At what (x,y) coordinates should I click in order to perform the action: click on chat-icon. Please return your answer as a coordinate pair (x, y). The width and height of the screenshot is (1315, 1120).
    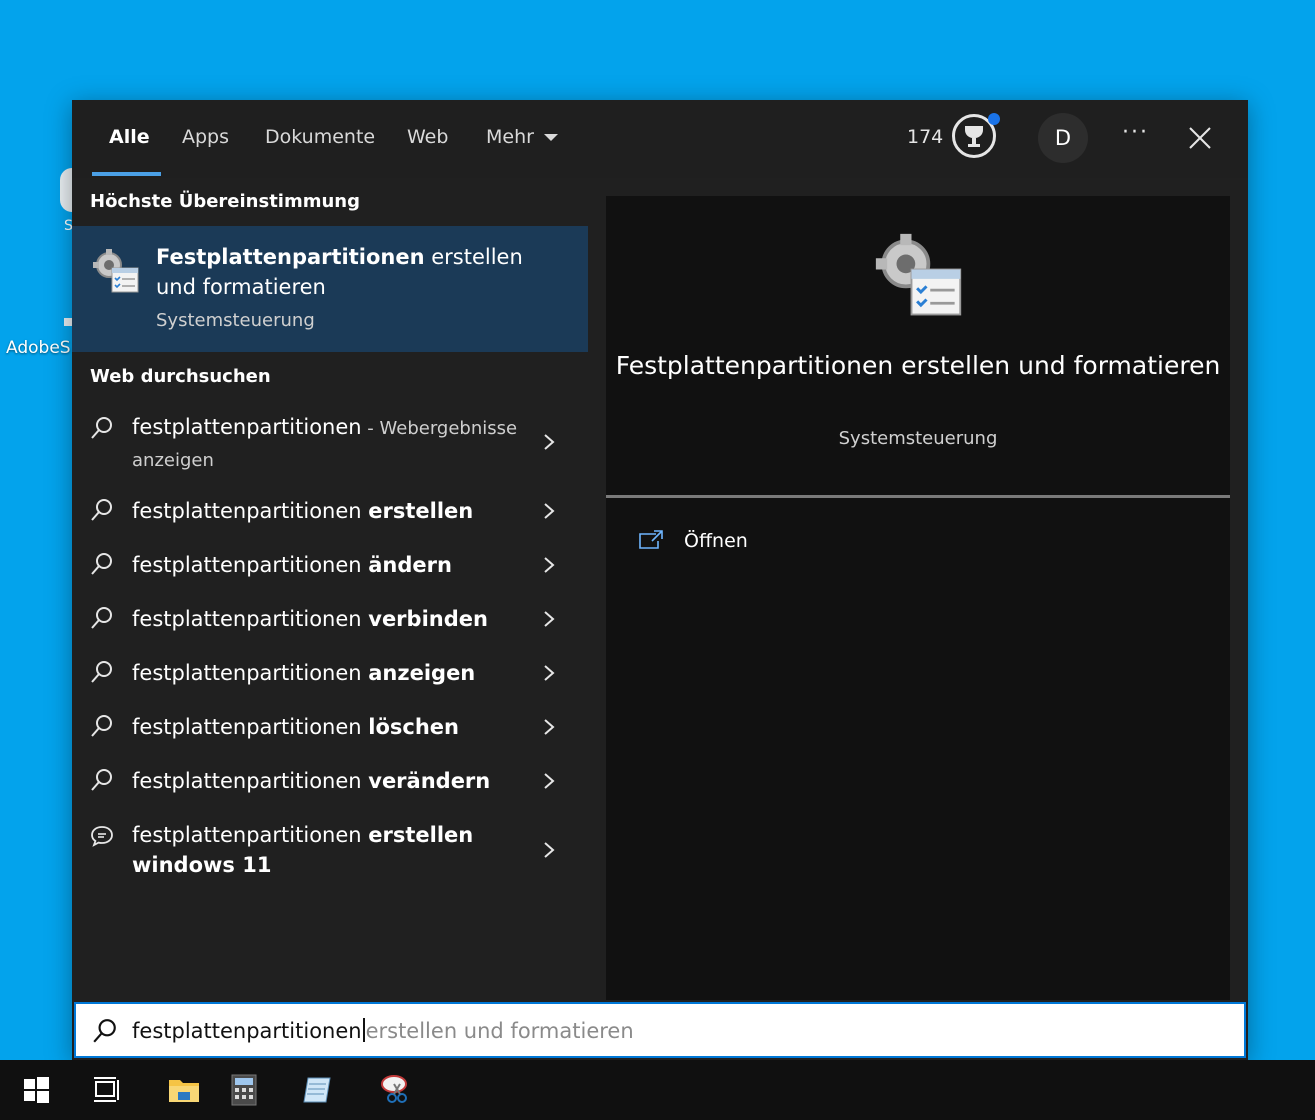
    Looking at the image, I should click on (102, 836).